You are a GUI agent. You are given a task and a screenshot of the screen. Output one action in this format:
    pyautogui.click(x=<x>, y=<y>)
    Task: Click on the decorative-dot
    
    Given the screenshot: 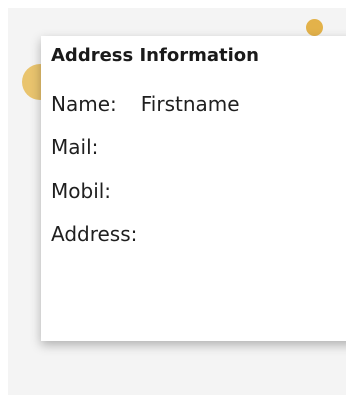 What is the action you would take?
    pyautogui.click(x=314, y=27)
    